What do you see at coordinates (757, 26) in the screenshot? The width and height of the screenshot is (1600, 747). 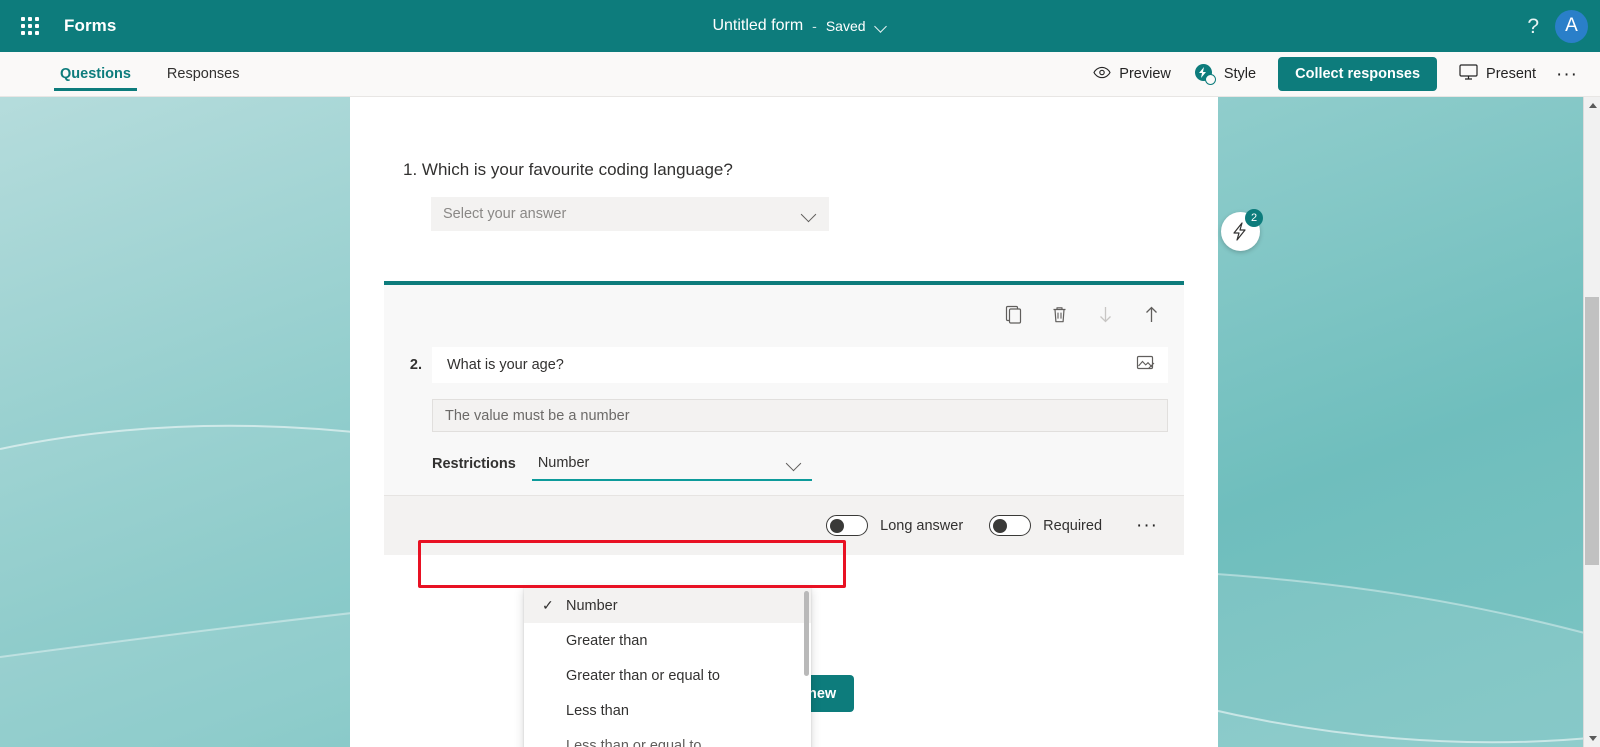 I see `form-title: Untitled form` at bounding box center [757, 26].